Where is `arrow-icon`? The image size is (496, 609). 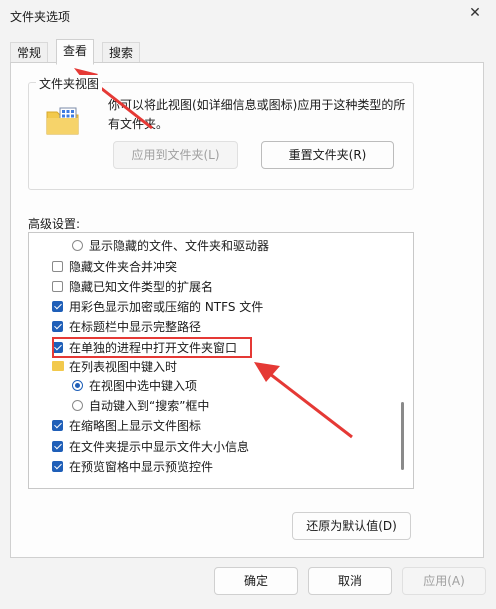 arrow-icon is located at coordinates (303, 400).